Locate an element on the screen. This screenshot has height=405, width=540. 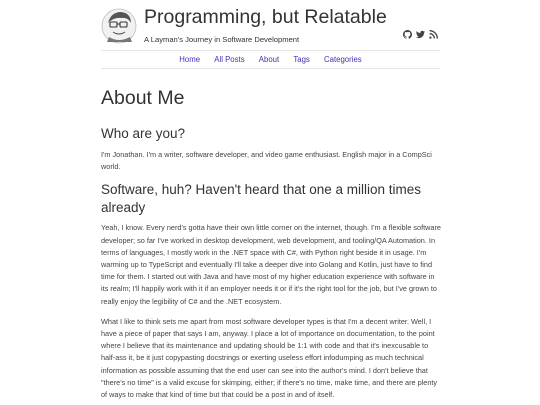
nav-tags: Tags is located at coordinates (301, 59).